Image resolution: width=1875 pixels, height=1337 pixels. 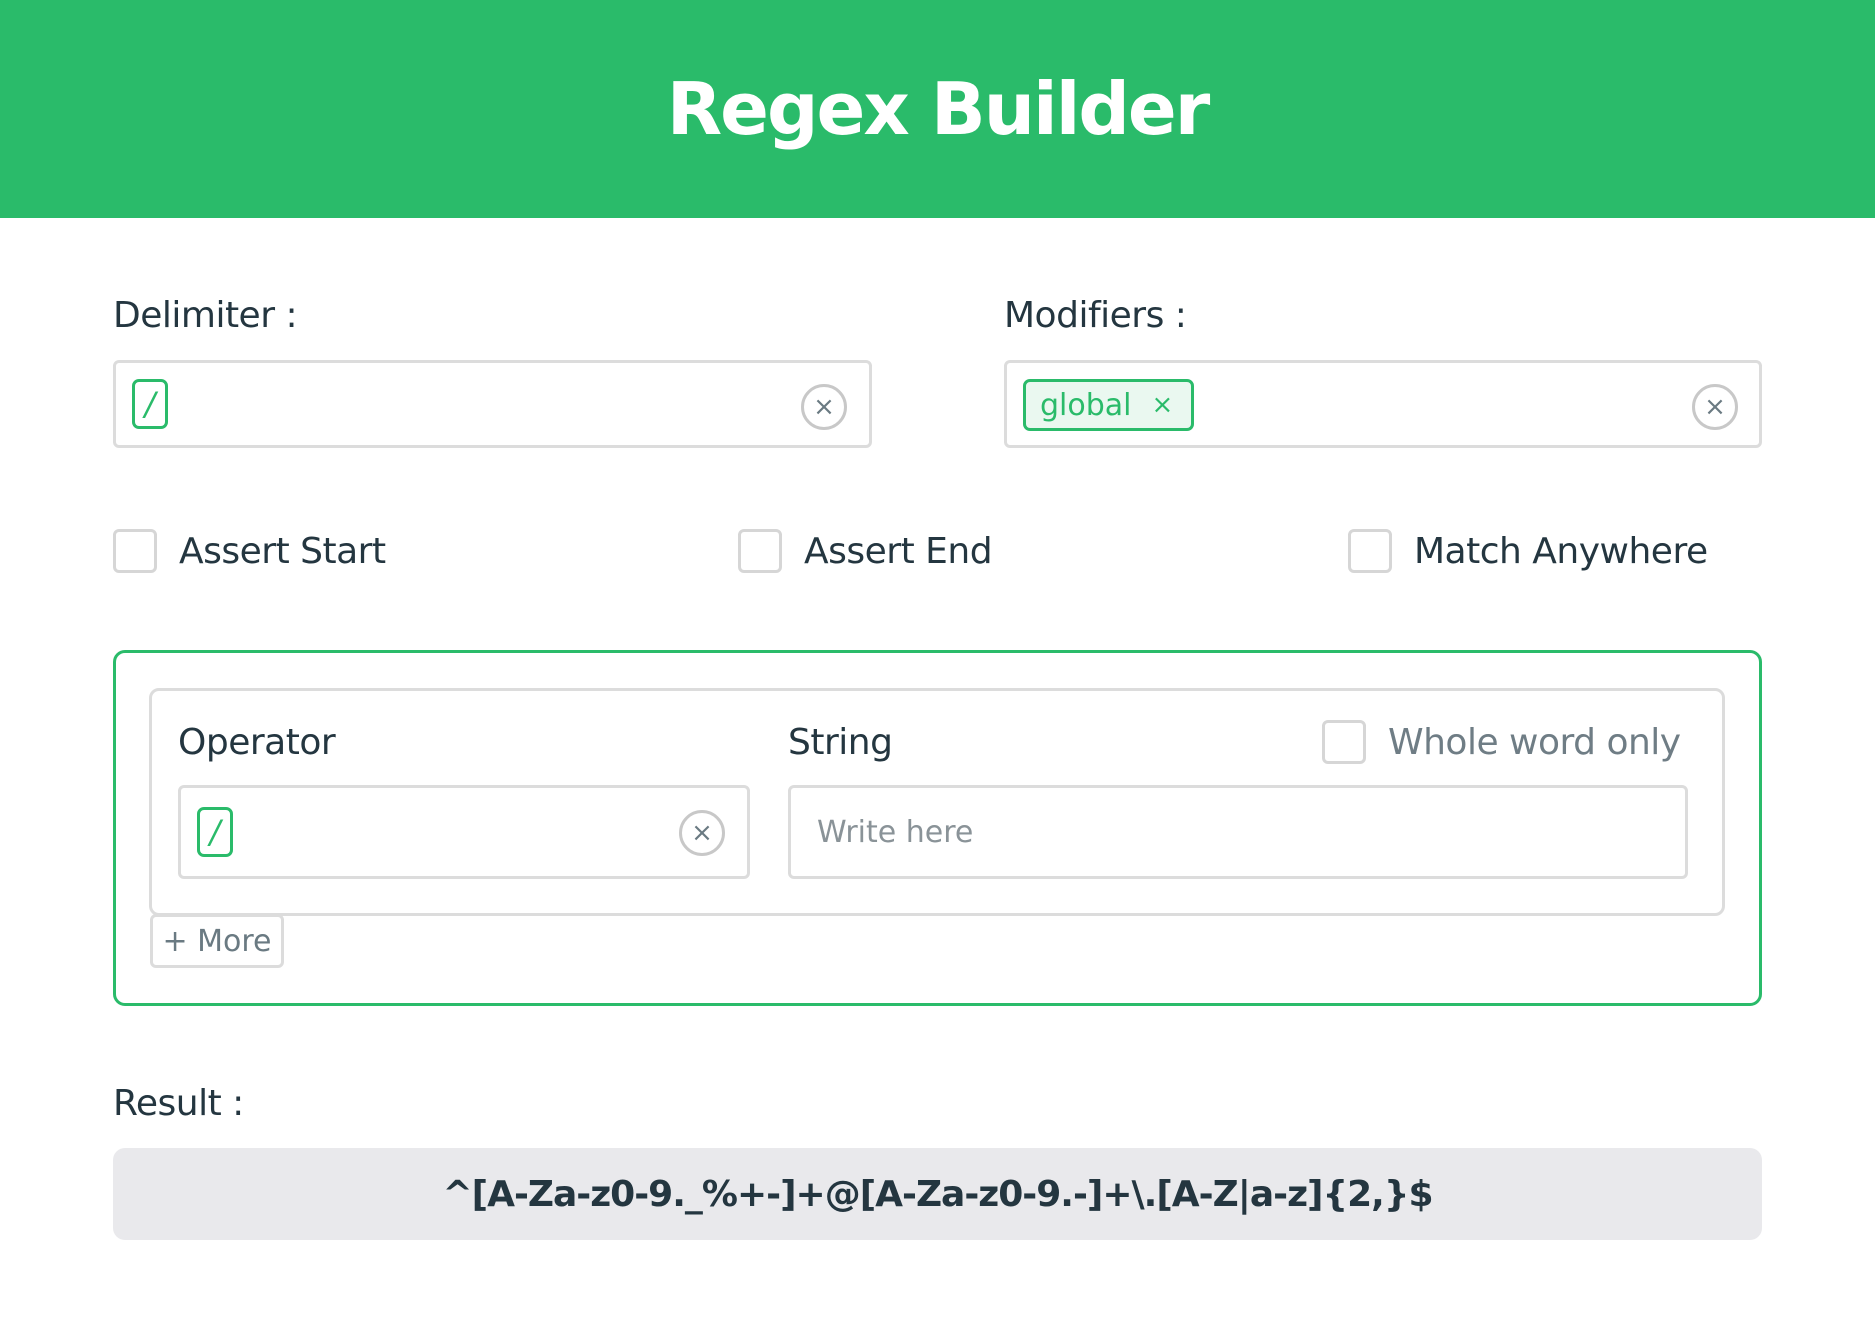 What do you see at coordinates (1534, 742) in the screenshot?
I see `whole-word-label: Whole word only` at bounding box center [1534, 742].